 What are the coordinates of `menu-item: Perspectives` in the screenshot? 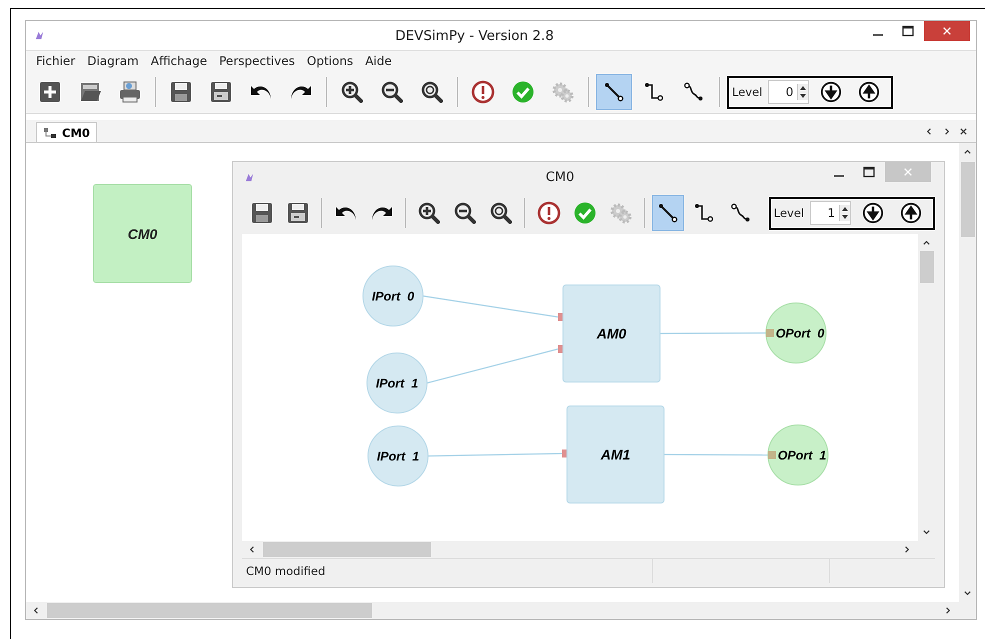 It's located at (257, 61).